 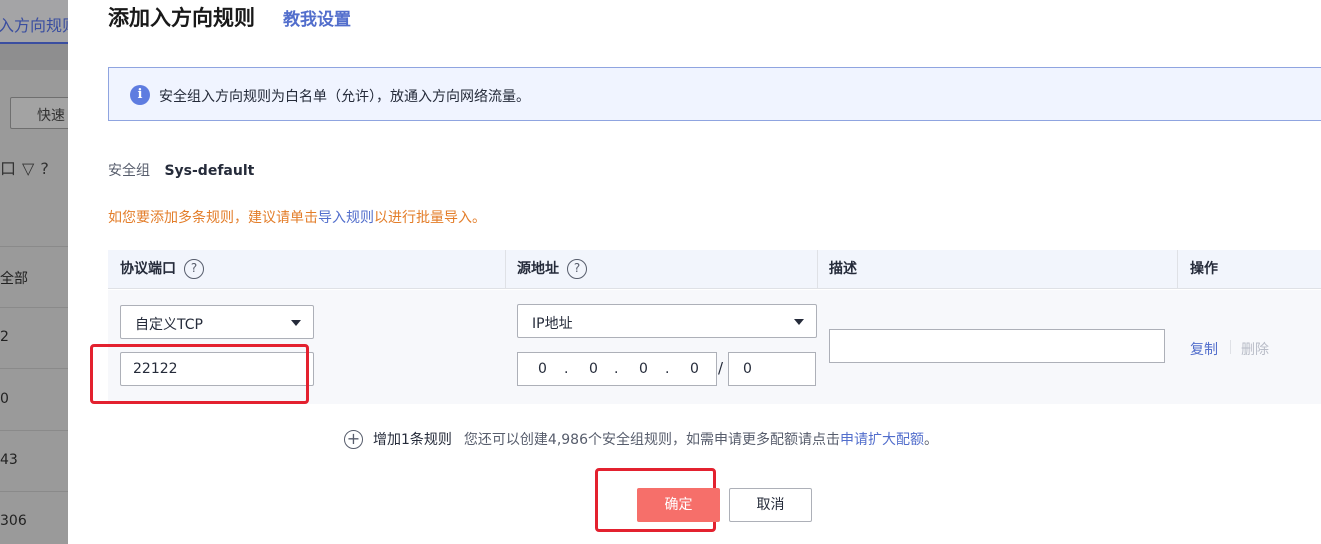 What do you see at coordinates (678, 505) in the screenshot?
I see `confirm-button: 确定` at bounding box center [678, 505].